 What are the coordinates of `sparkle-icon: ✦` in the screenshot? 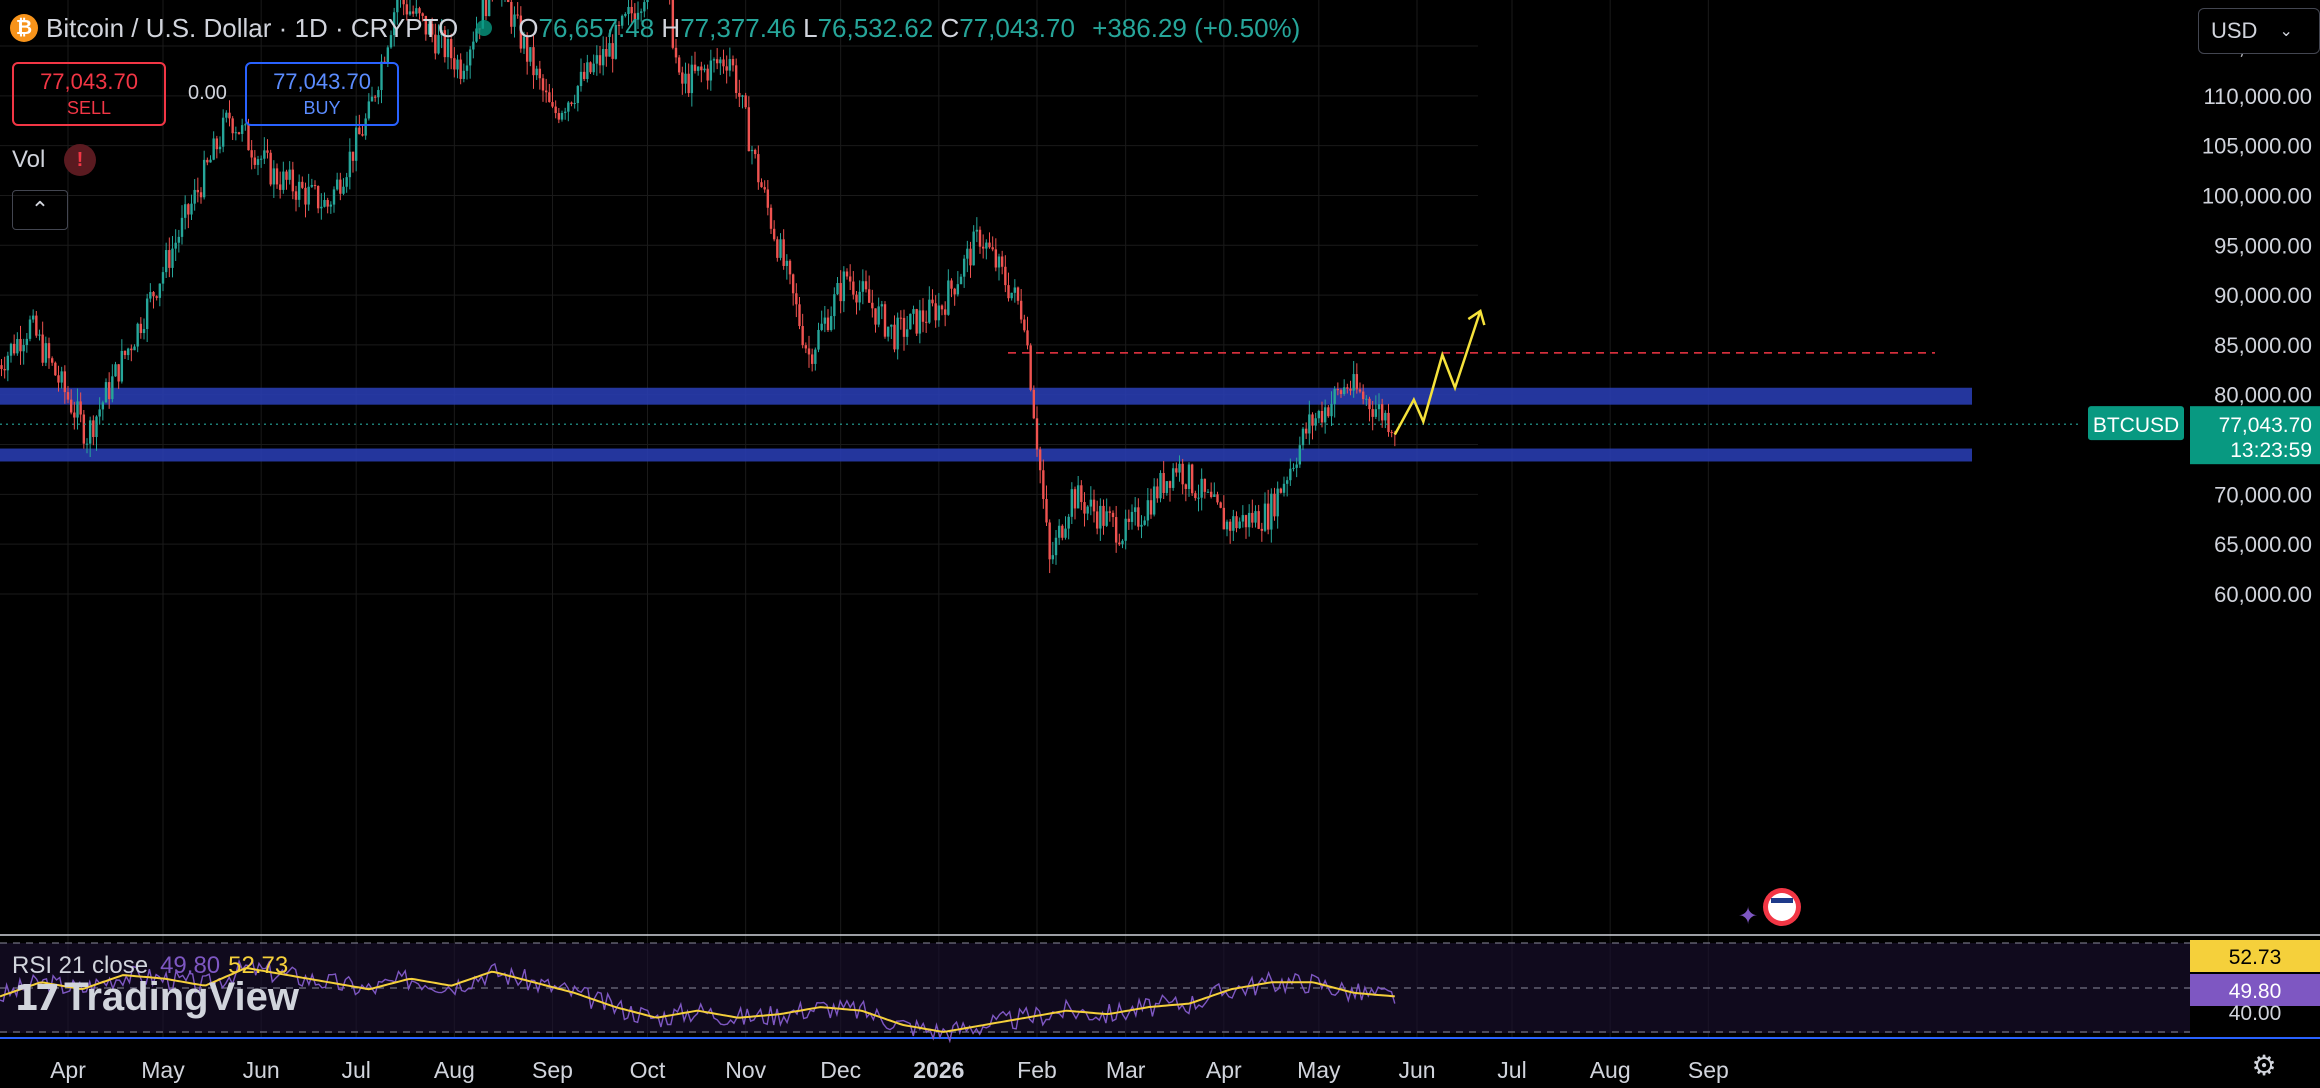 It's located at (1748, 916).